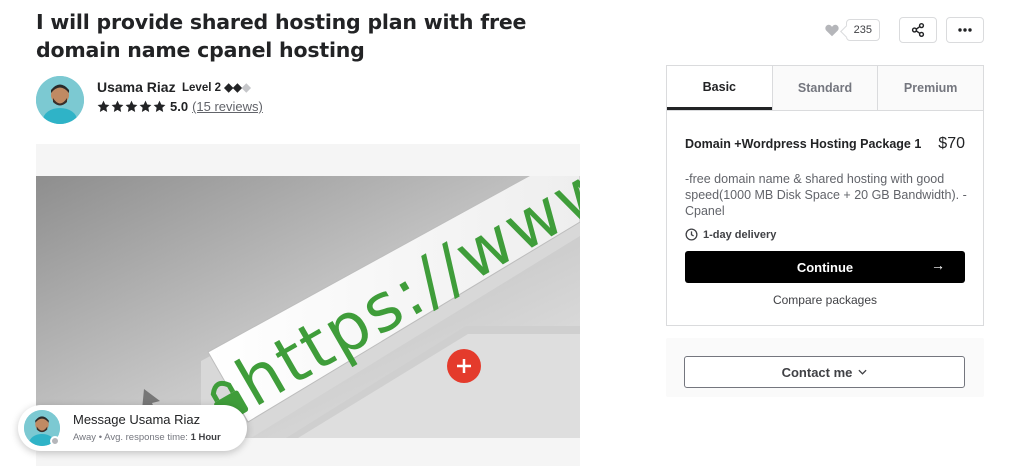 The height and width of the screenshot is (473, 1024). I want to click on compare-packages-link: Compare packages, so click(825, 300).